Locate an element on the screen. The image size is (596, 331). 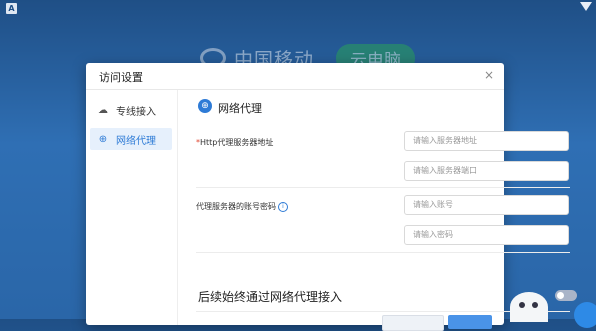
cloud-link-icon: ☁ is located at coordinates (103, 110).